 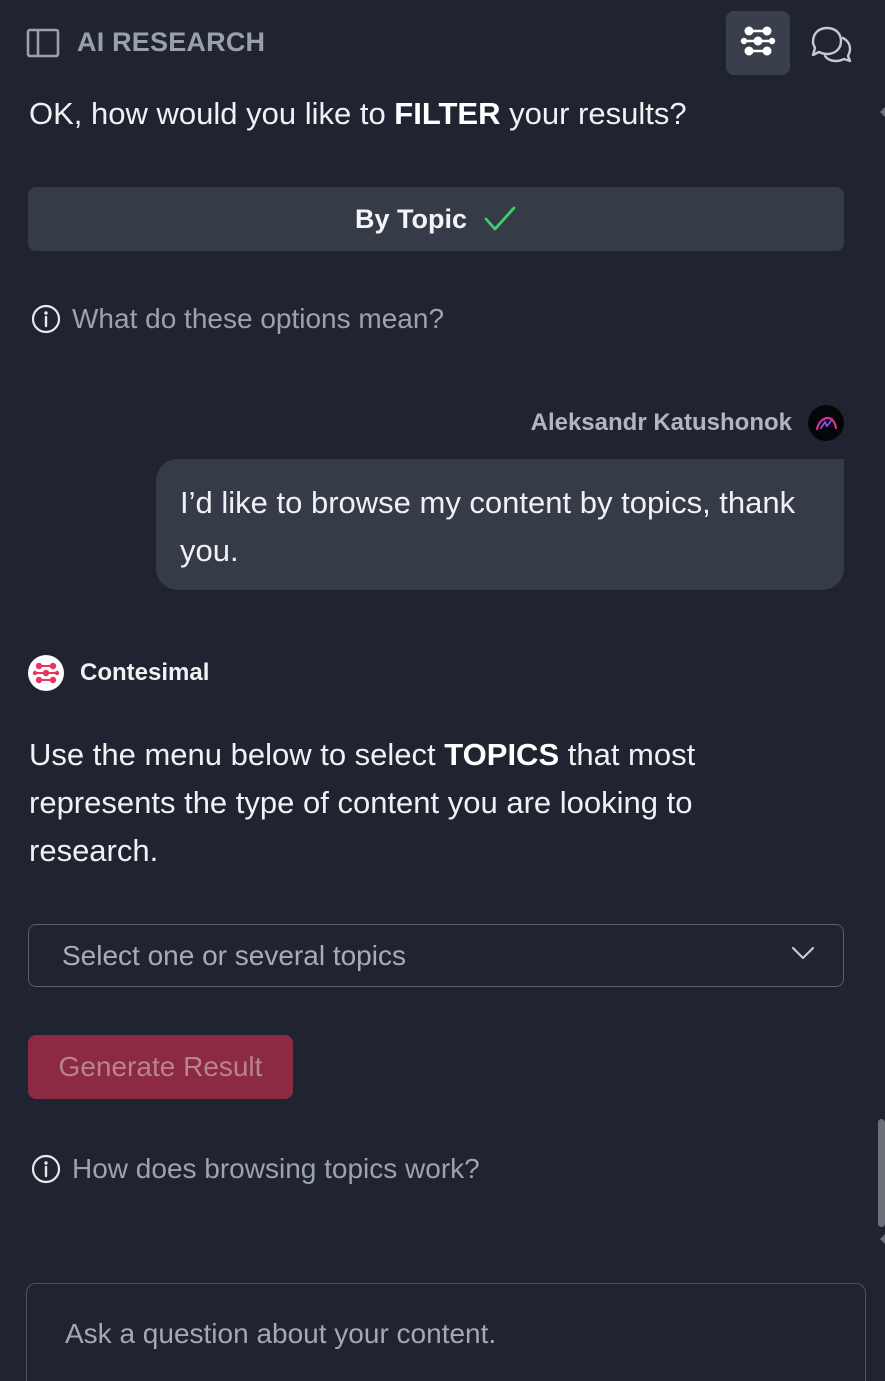 I want to click on filter-question-text: OK, how would you like to, so click(x=212, y=113).